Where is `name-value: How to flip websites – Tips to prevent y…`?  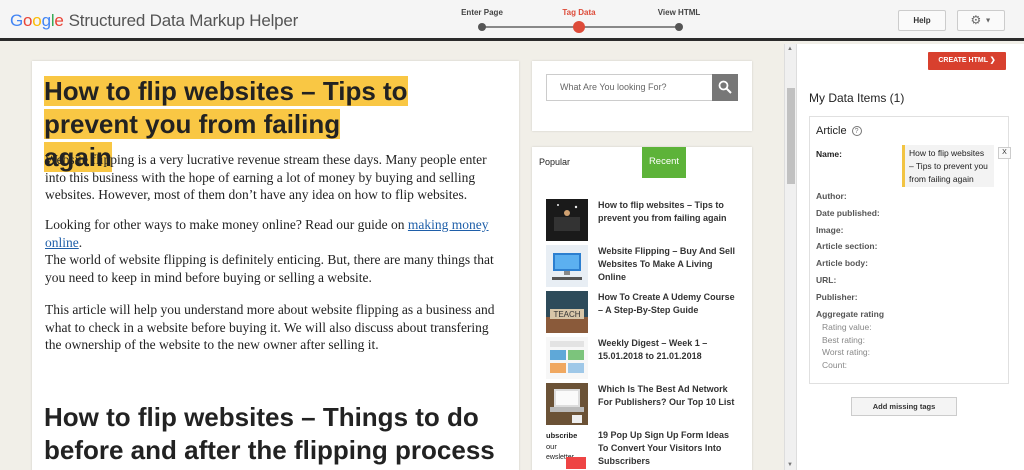 name-value: How to flip websites – Tips to prevent y… is located at coordinates (948, 166).